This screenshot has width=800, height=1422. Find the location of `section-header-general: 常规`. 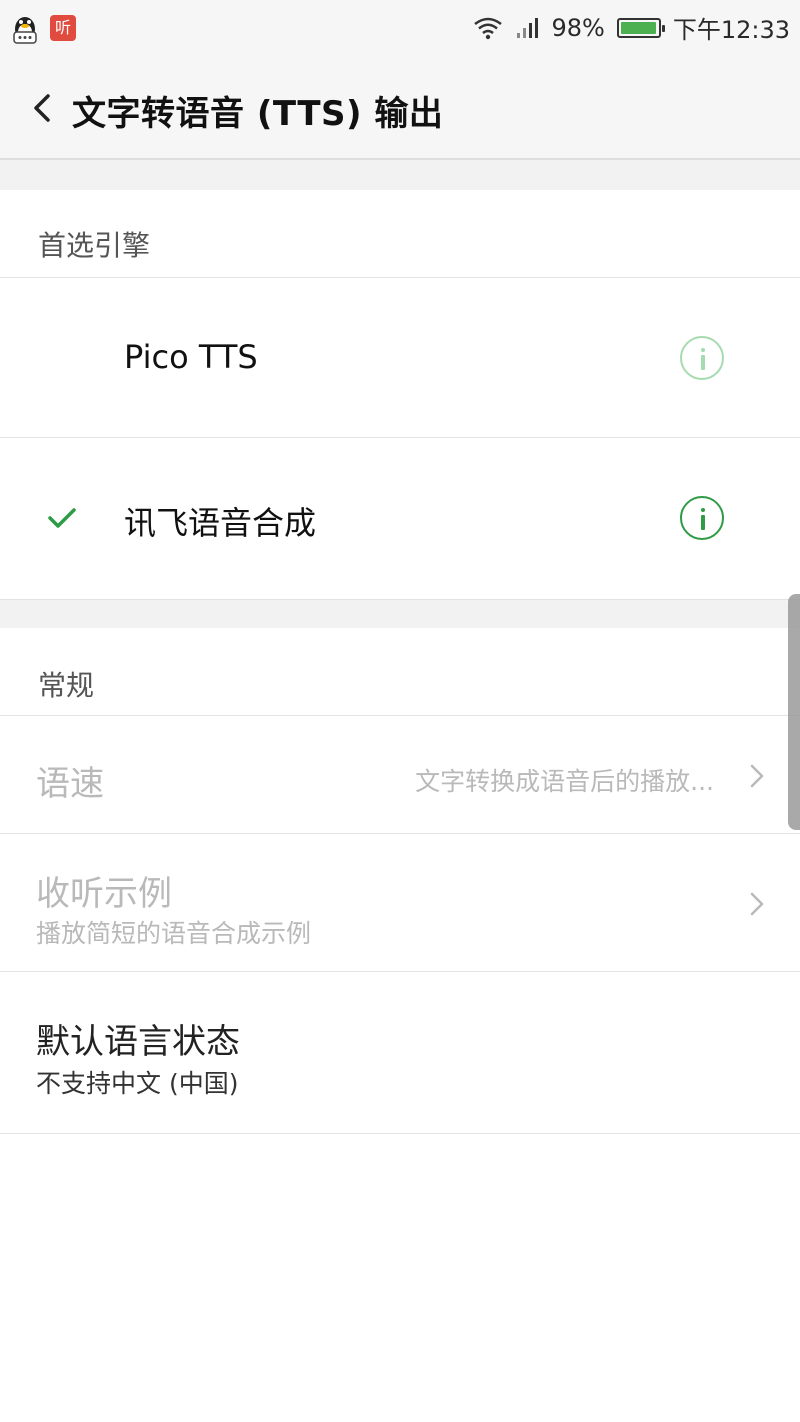

section-header-general: 常规 is located at coordinates (400, 672).